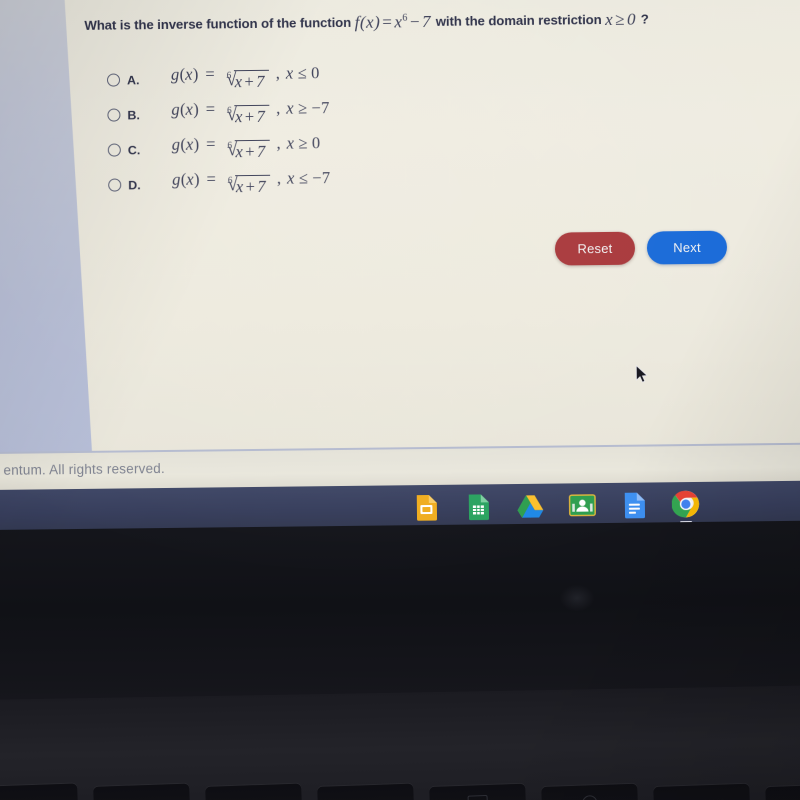 Image resolution: width=800 pixels, height=800 pixels. I want to click on option-letter-b: B., so click(133, 114).